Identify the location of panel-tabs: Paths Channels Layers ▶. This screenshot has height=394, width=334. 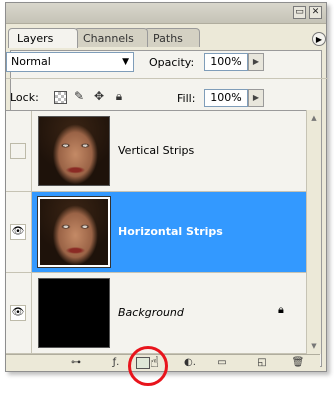
(167, 38).